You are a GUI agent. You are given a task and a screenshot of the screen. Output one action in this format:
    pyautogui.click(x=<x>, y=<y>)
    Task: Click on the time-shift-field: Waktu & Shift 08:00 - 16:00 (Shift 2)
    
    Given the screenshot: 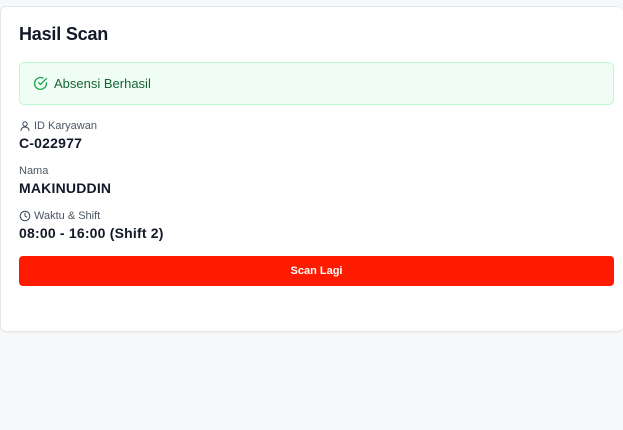 What is the action you would take?
    pyautogui.click(x=91, y=225)
    